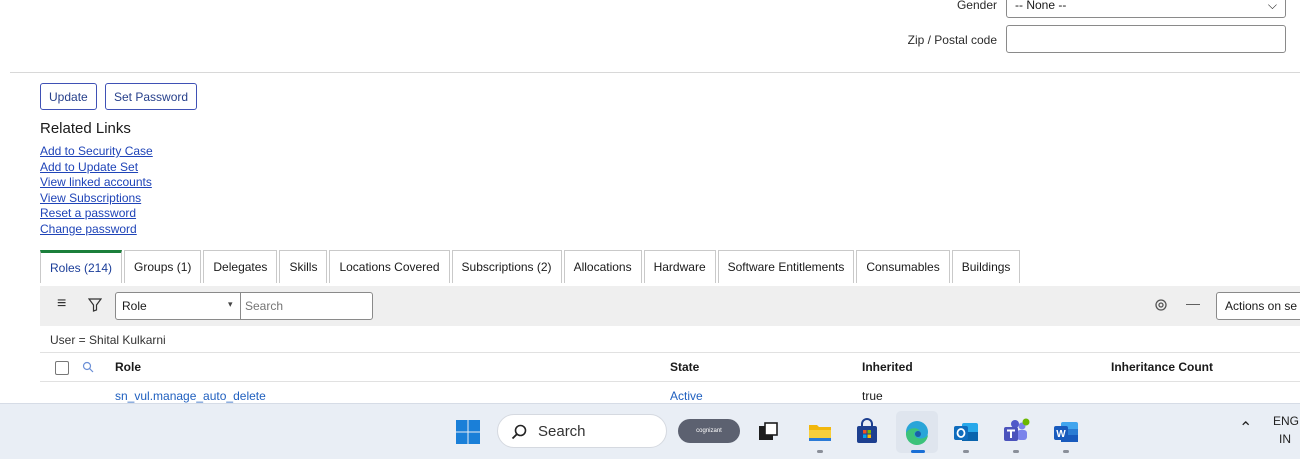 The height and width of the screenshot is (459, 1300). Describe the element at coordinates (887, 367) in the screenshot. I see `column-header-inherited: Inherited` at that location.